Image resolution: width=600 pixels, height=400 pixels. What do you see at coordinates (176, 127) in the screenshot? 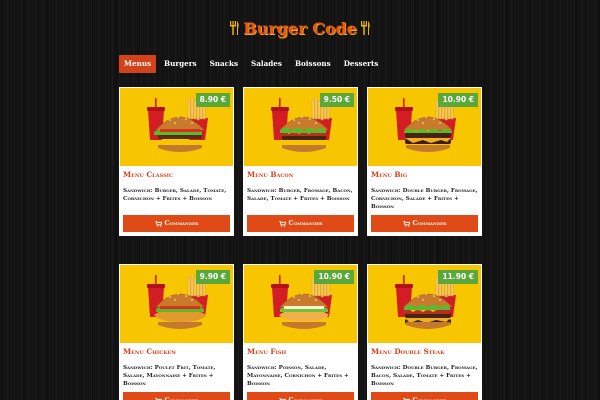
I see `menu-item-image: 8.90 €` at bounding box center [176, 127].